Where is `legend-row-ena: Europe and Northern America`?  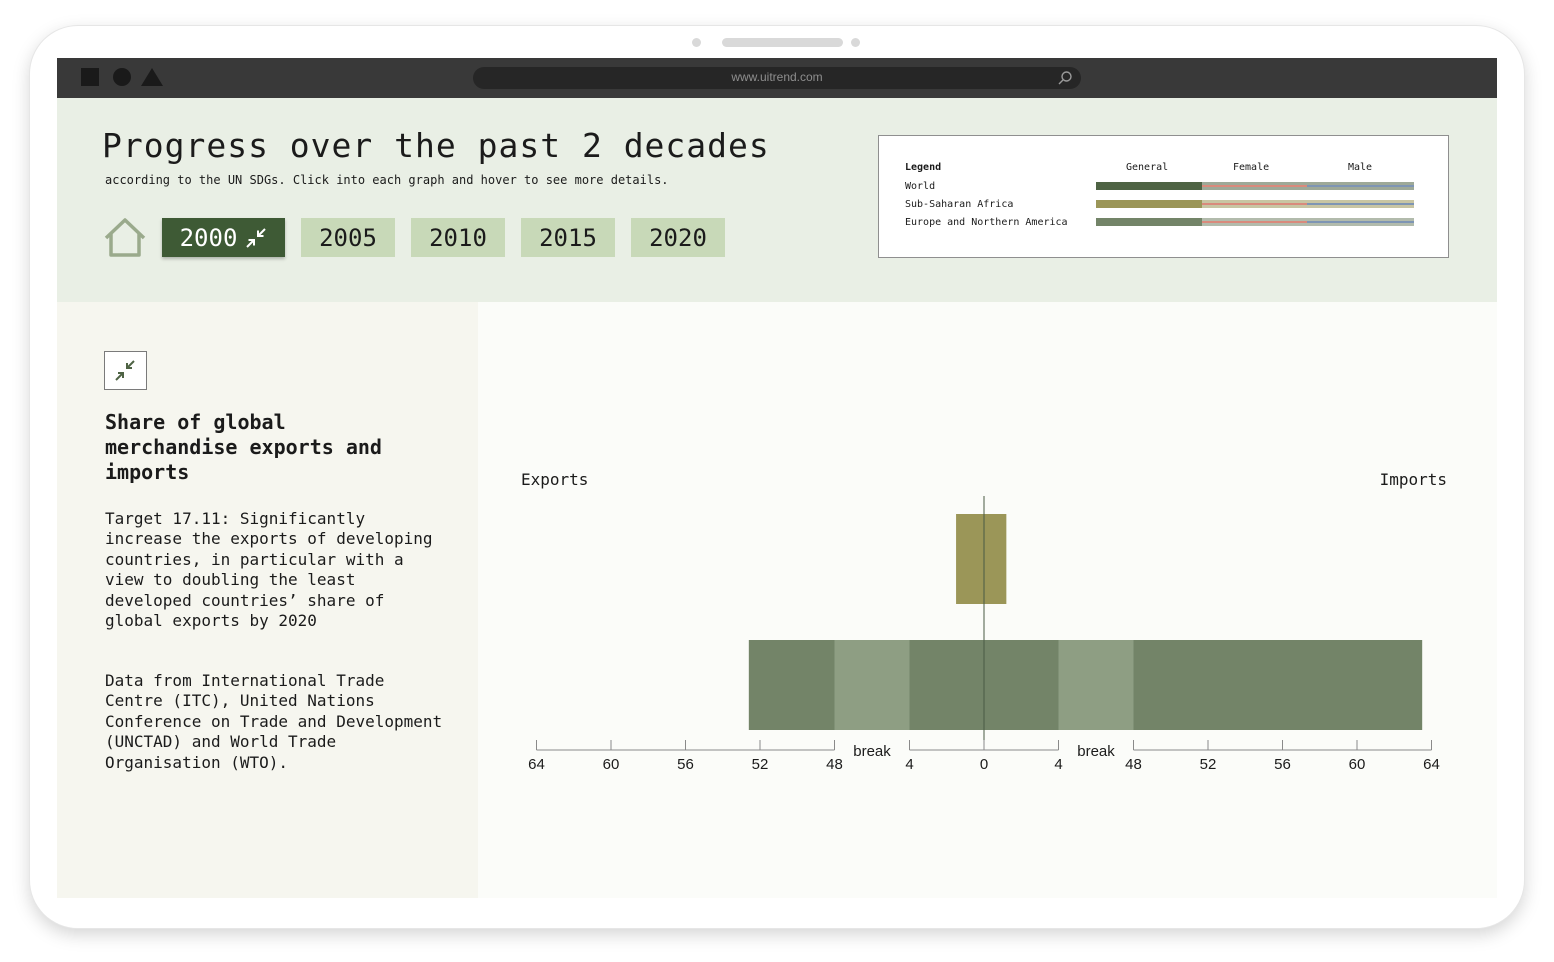
legend-row-ena: Europe and Northern America is located at coordinates (986, 222).